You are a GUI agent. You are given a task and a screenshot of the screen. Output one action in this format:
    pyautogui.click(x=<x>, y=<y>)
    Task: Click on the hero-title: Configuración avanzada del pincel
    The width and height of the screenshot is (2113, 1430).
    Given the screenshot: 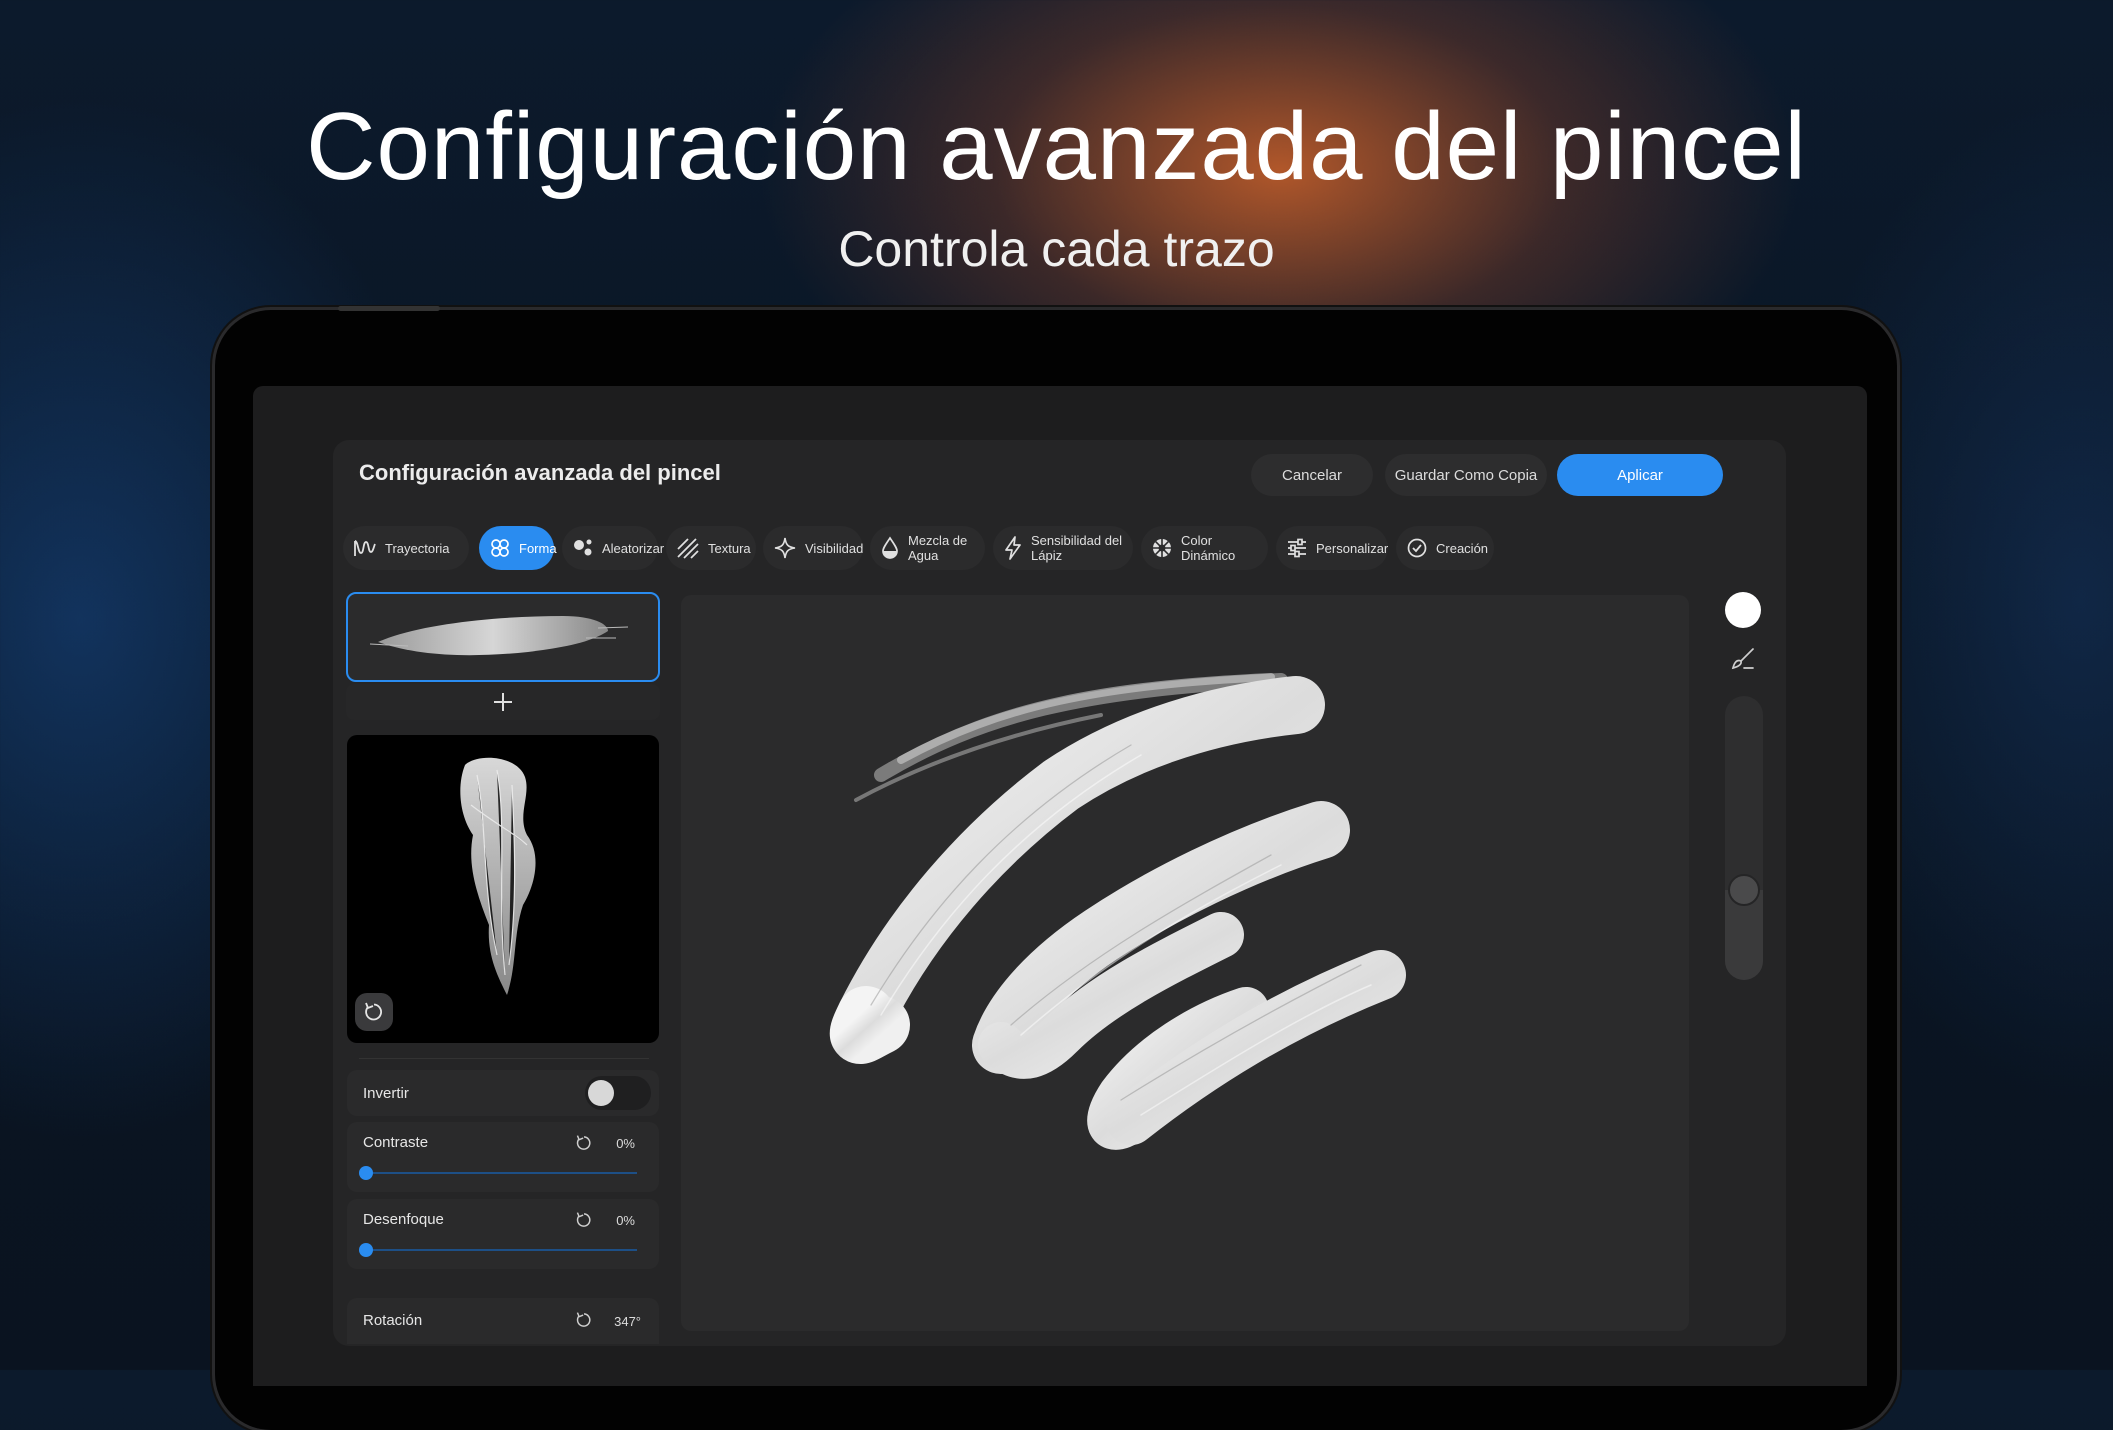 What is the action you would take?
    pyautogui.click(x=1056, y=146)
    